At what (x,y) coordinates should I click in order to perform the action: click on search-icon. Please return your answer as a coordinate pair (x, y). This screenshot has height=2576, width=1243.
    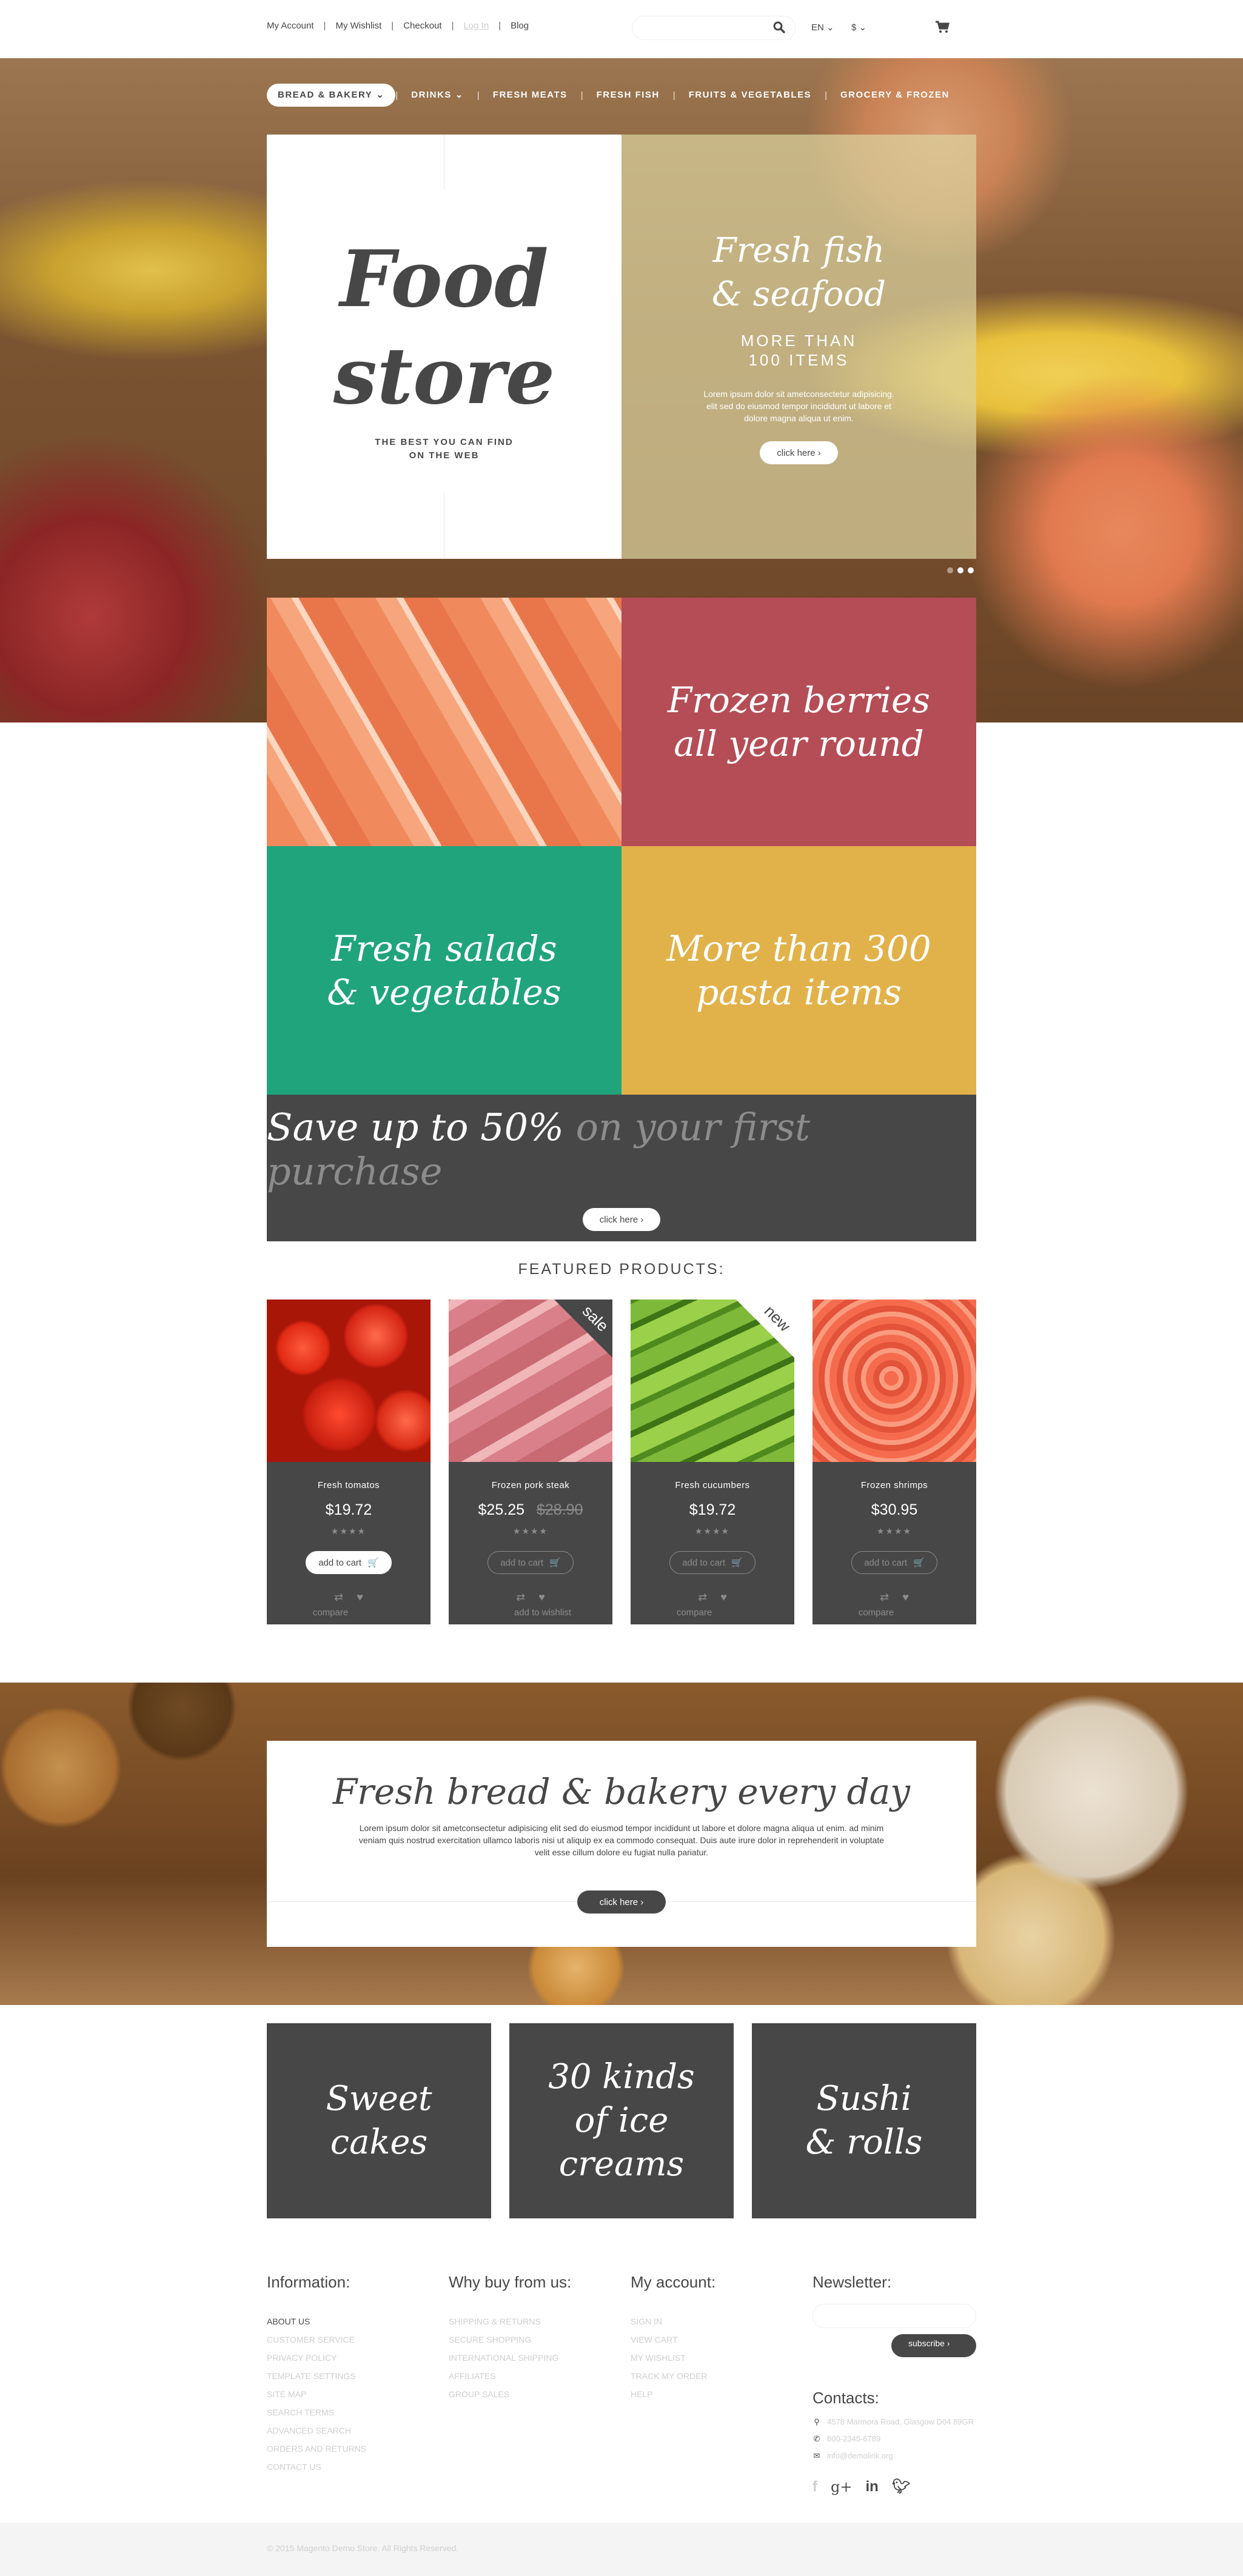
    Looking at the image, I should click on (779, 28).